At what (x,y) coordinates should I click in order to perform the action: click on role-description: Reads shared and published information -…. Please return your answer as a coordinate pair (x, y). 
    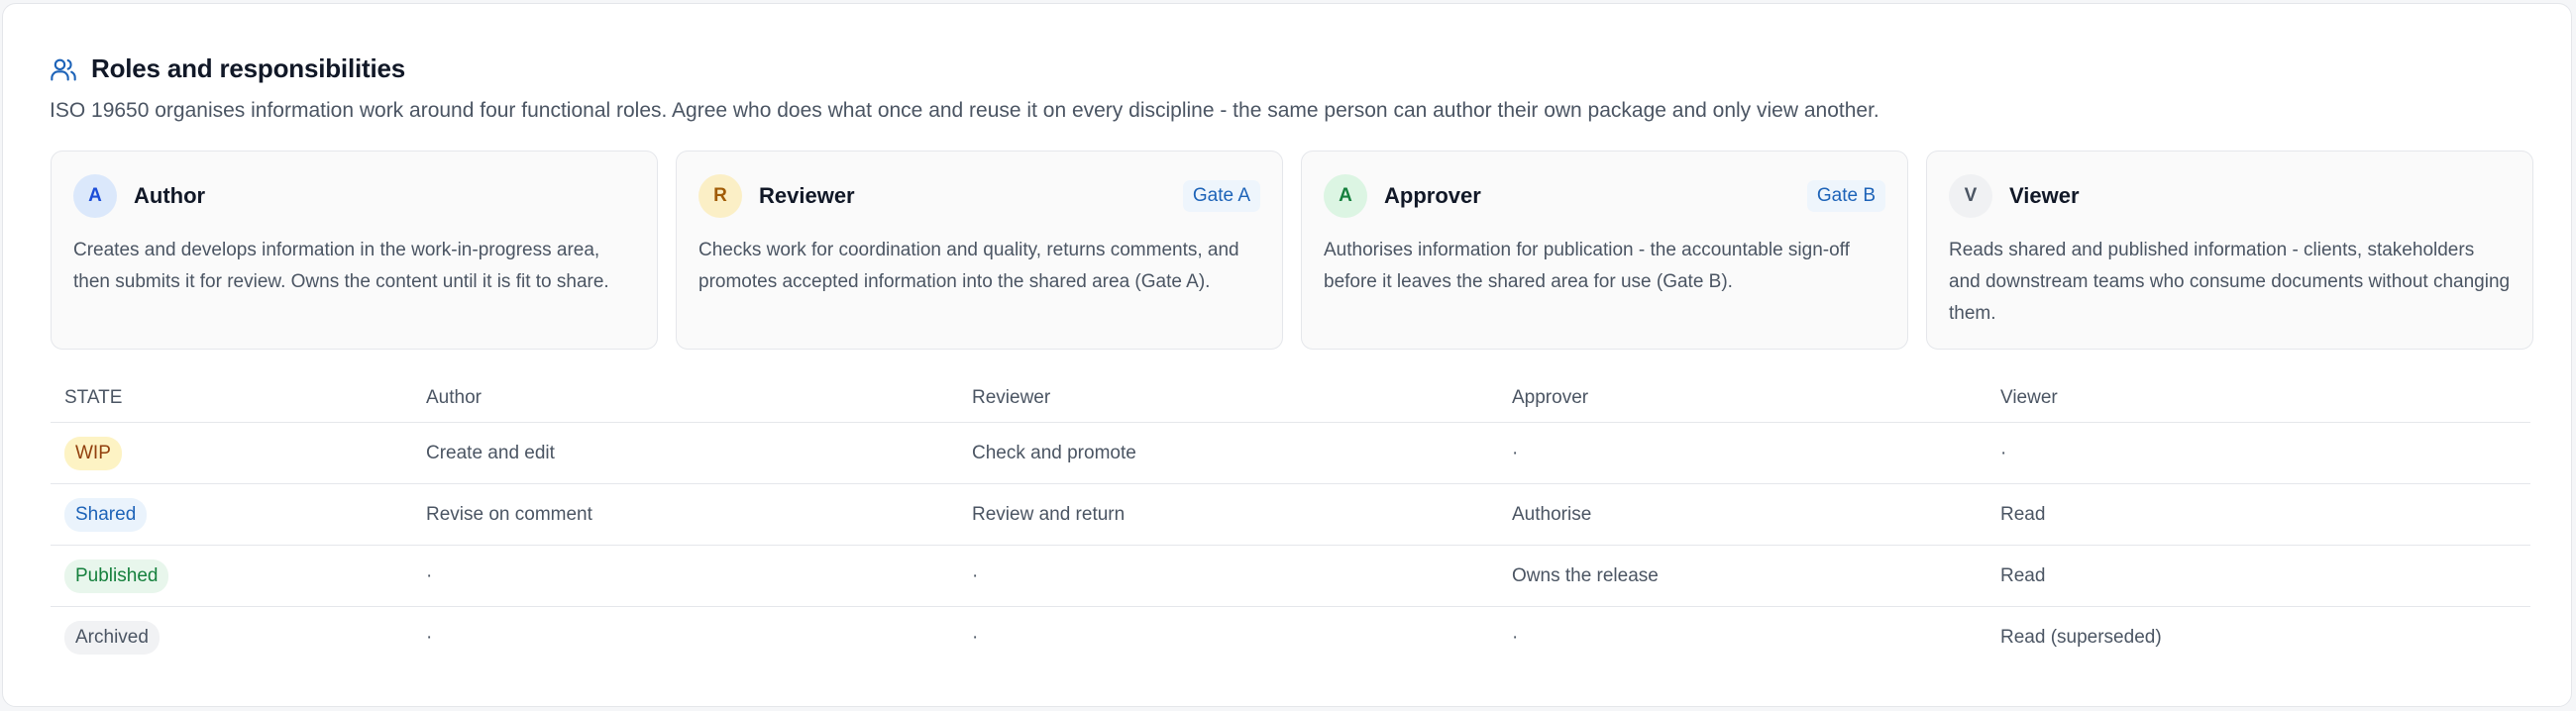
    Looking at the image, I should click on (2230, 282).